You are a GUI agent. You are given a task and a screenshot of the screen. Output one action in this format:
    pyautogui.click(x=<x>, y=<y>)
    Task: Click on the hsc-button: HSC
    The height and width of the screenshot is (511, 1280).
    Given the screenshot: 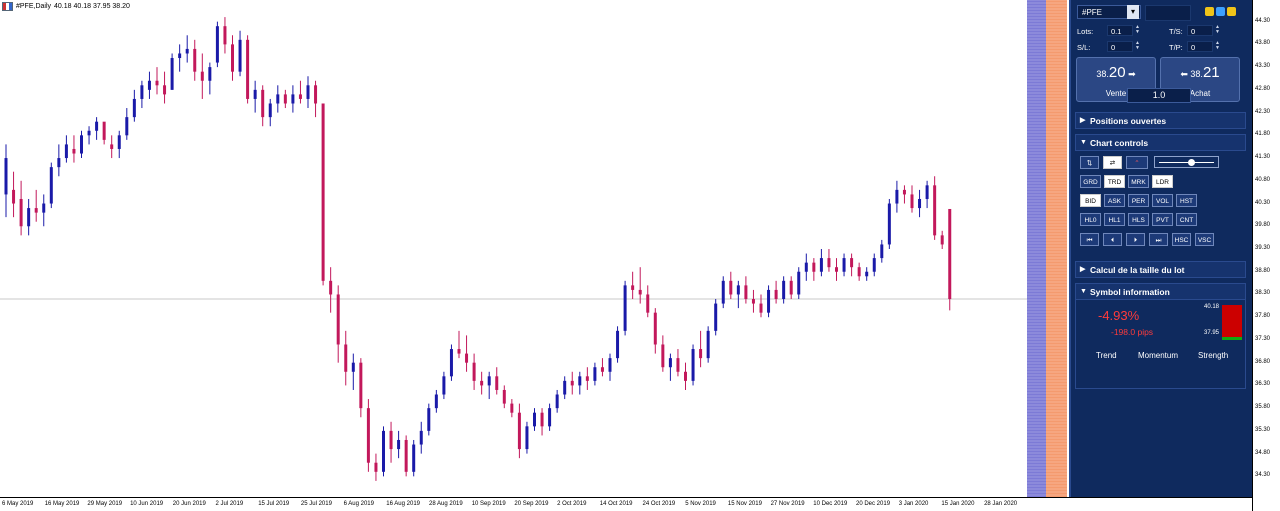 What is the action you would take?
    pyautogui.click(x=1181, y=239)
    